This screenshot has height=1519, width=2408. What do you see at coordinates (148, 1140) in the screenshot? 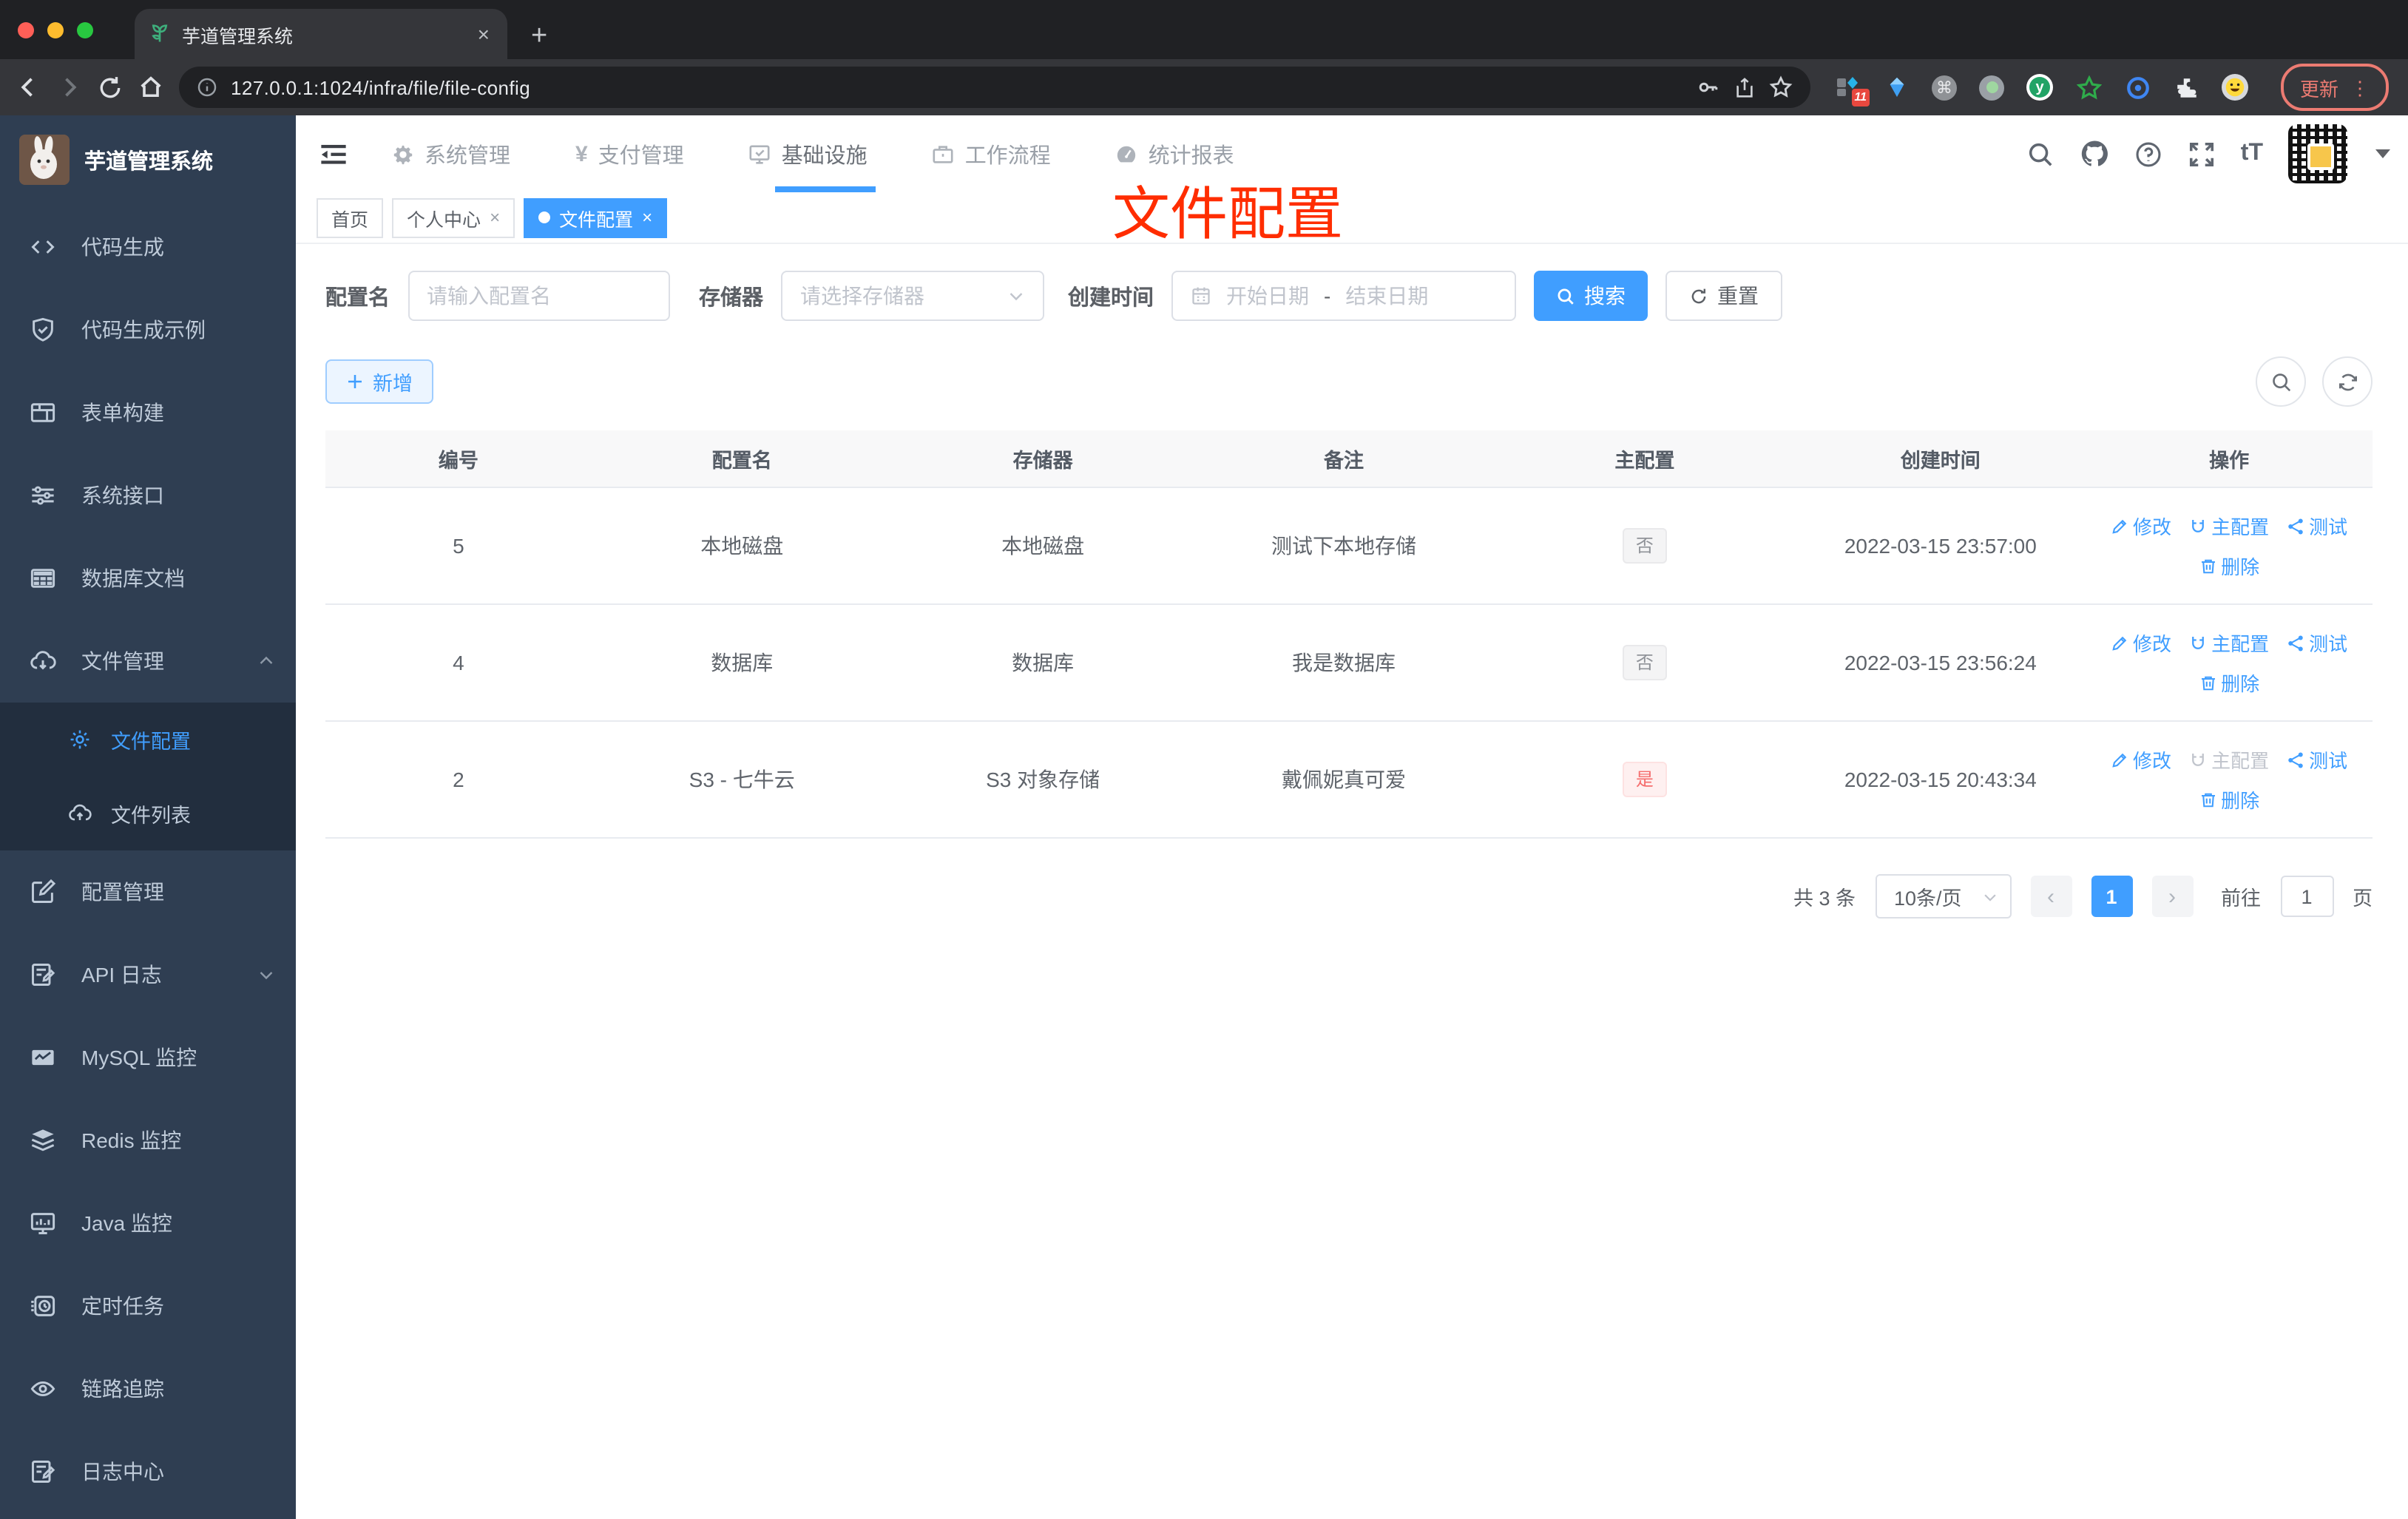
I see `sidebar-item-redis-monitor: Redis 监控` at bounding box center [148, 1140].